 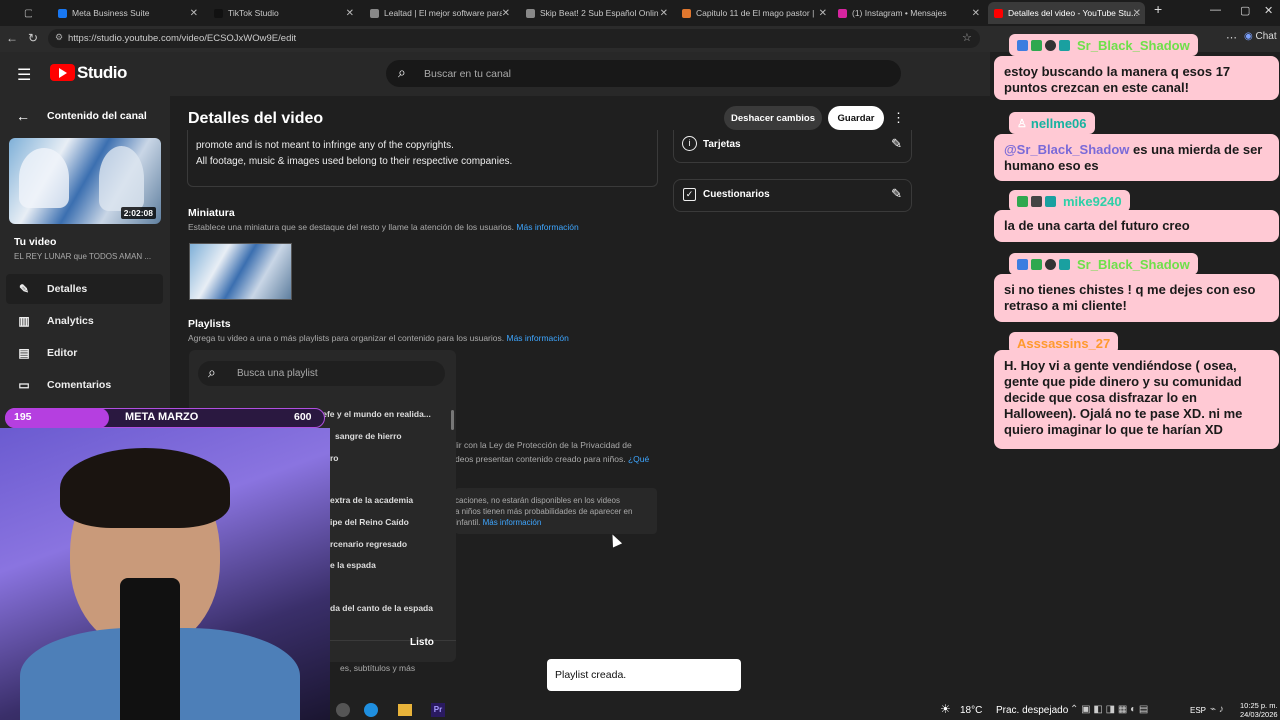 I want to click on playlist-item: sangre de hierro, so click(x=368, y=436).